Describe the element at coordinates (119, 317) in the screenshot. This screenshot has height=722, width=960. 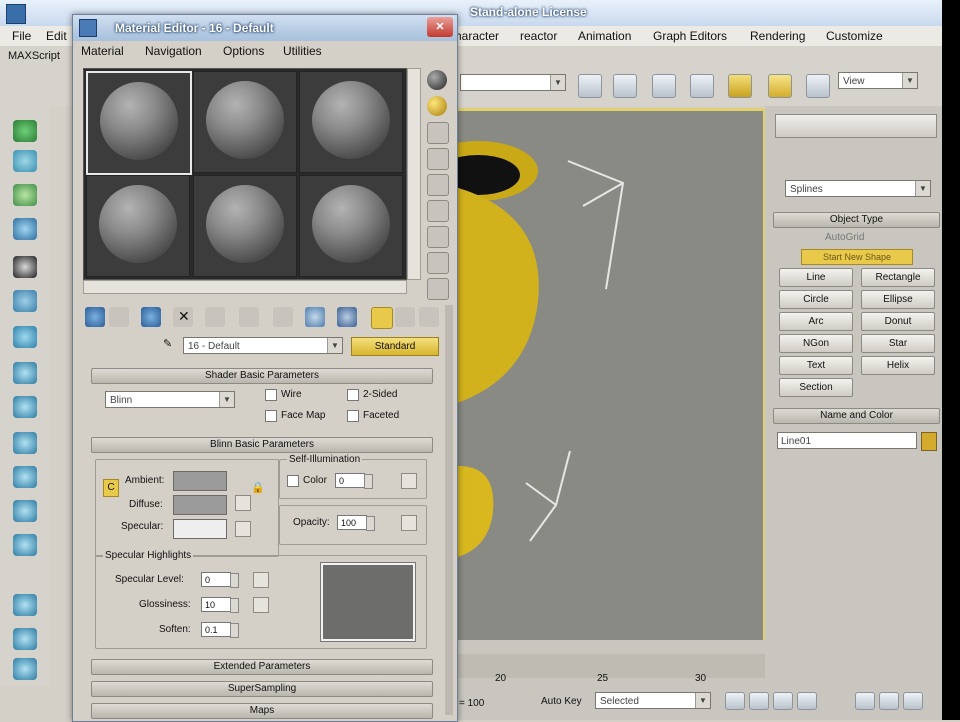
I see `put-to-scene-icon` at that location.